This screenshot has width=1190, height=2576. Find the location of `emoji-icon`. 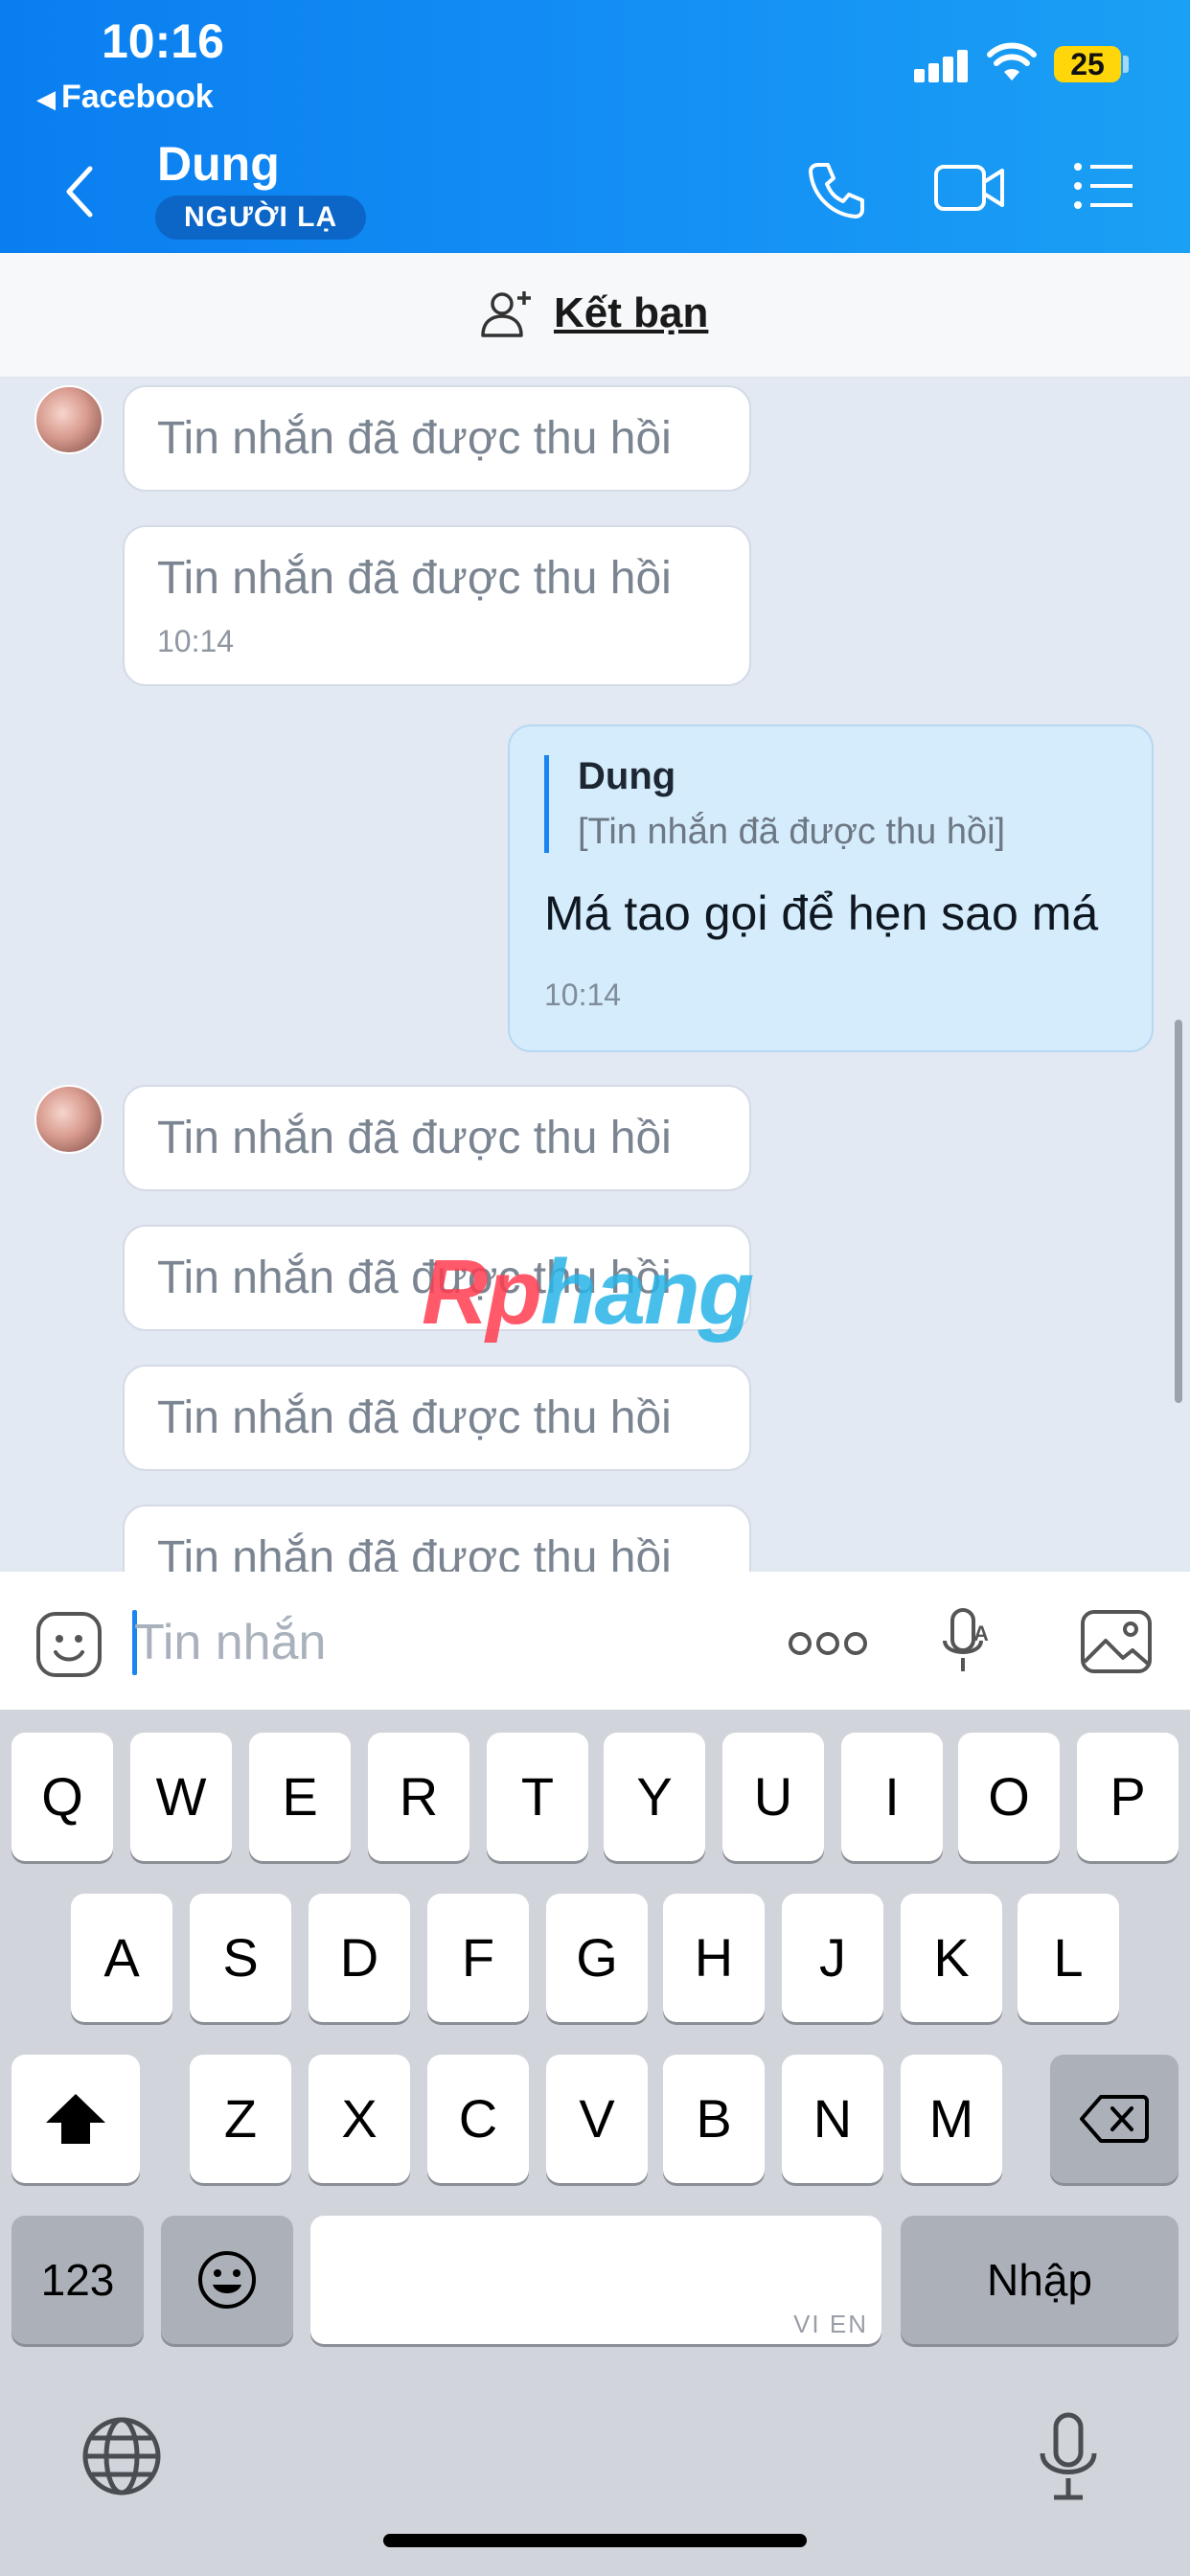

emoji-icon is located at coordinates (227, 2280).